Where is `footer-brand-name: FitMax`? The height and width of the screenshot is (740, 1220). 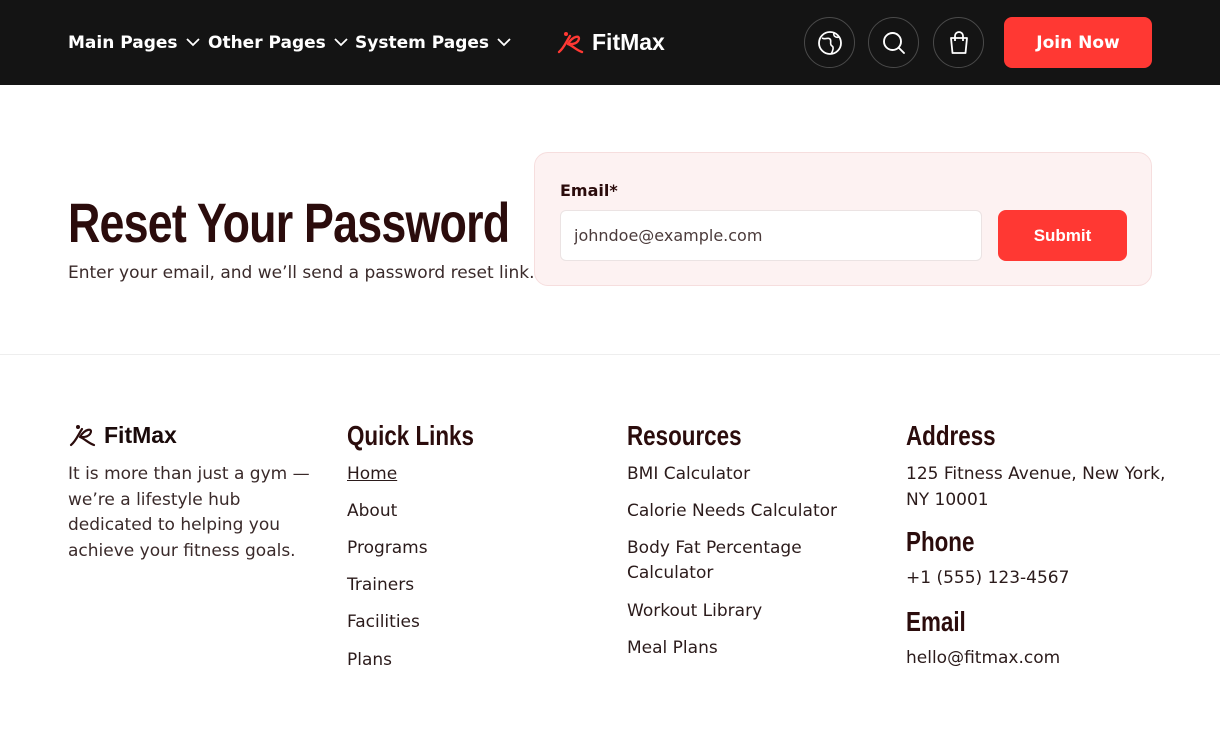
footer-brand-name: FitMax is located at coordinates (140, 435).